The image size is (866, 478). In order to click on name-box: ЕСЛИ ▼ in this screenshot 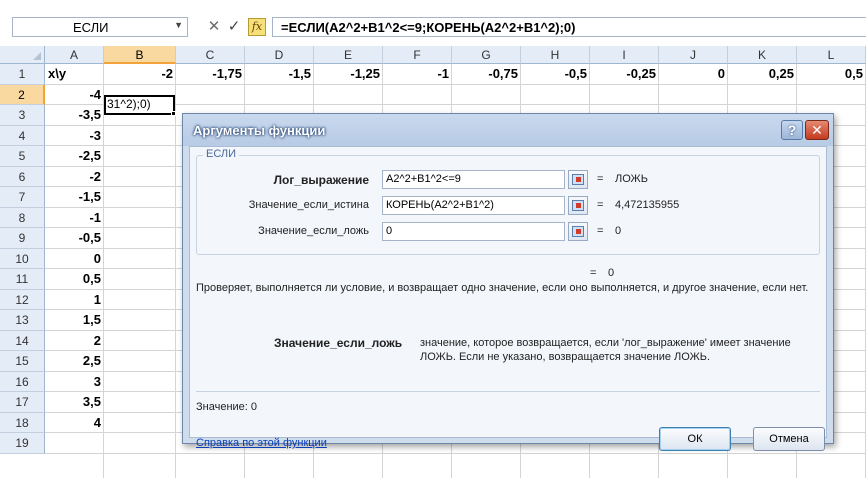, I will do `click(100, 27)`.